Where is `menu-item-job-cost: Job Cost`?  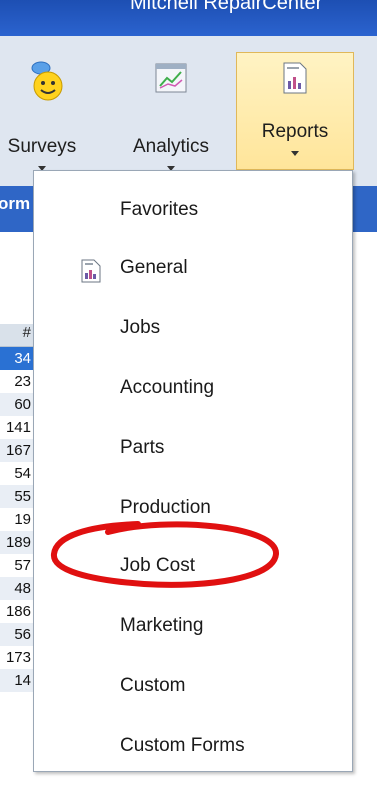
menu-item-job-cost: Job Cost is located at coordinates (193, 567).